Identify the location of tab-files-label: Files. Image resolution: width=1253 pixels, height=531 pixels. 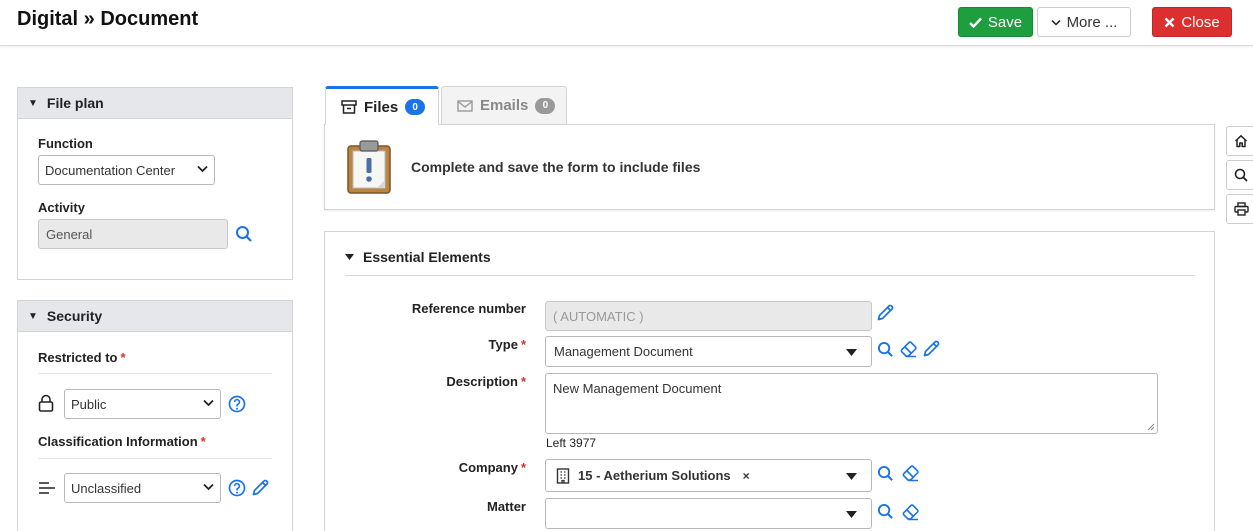
(381, 107).